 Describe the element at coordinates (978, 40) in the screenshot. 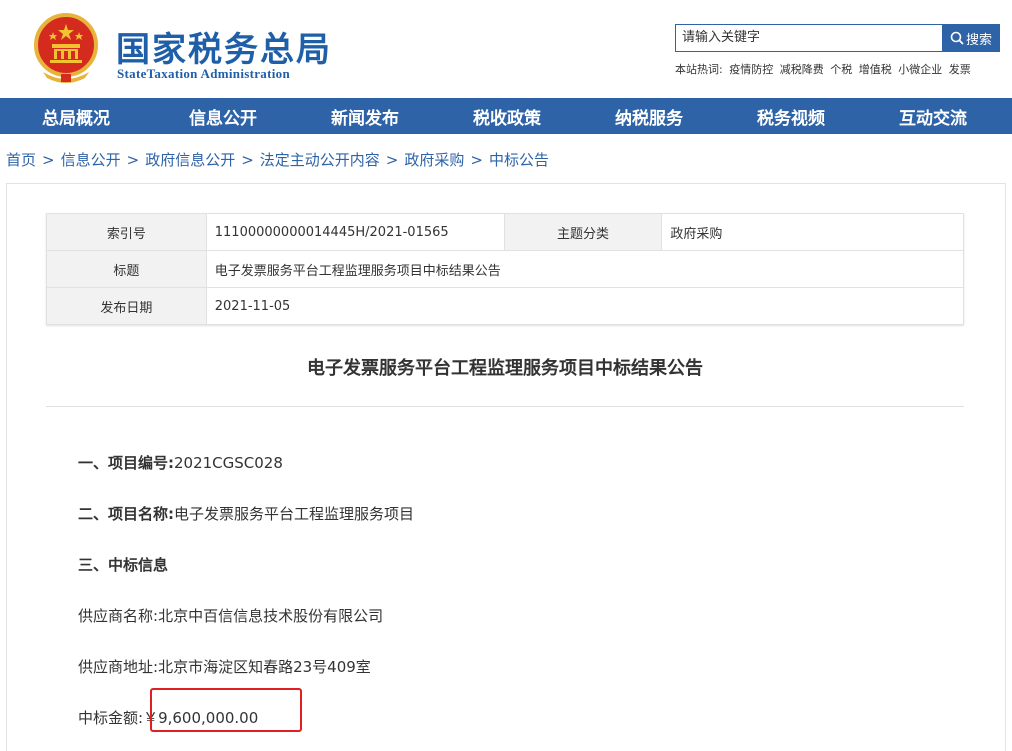

I see `search-button-label: 搜索` at that location.